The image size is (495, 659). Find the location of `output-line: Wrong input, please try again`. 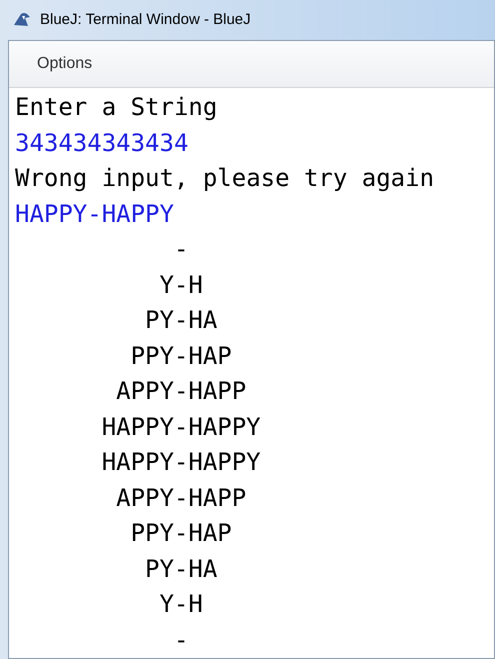

output-line: Wrong input, please try again is located at coordinates (224, 178).